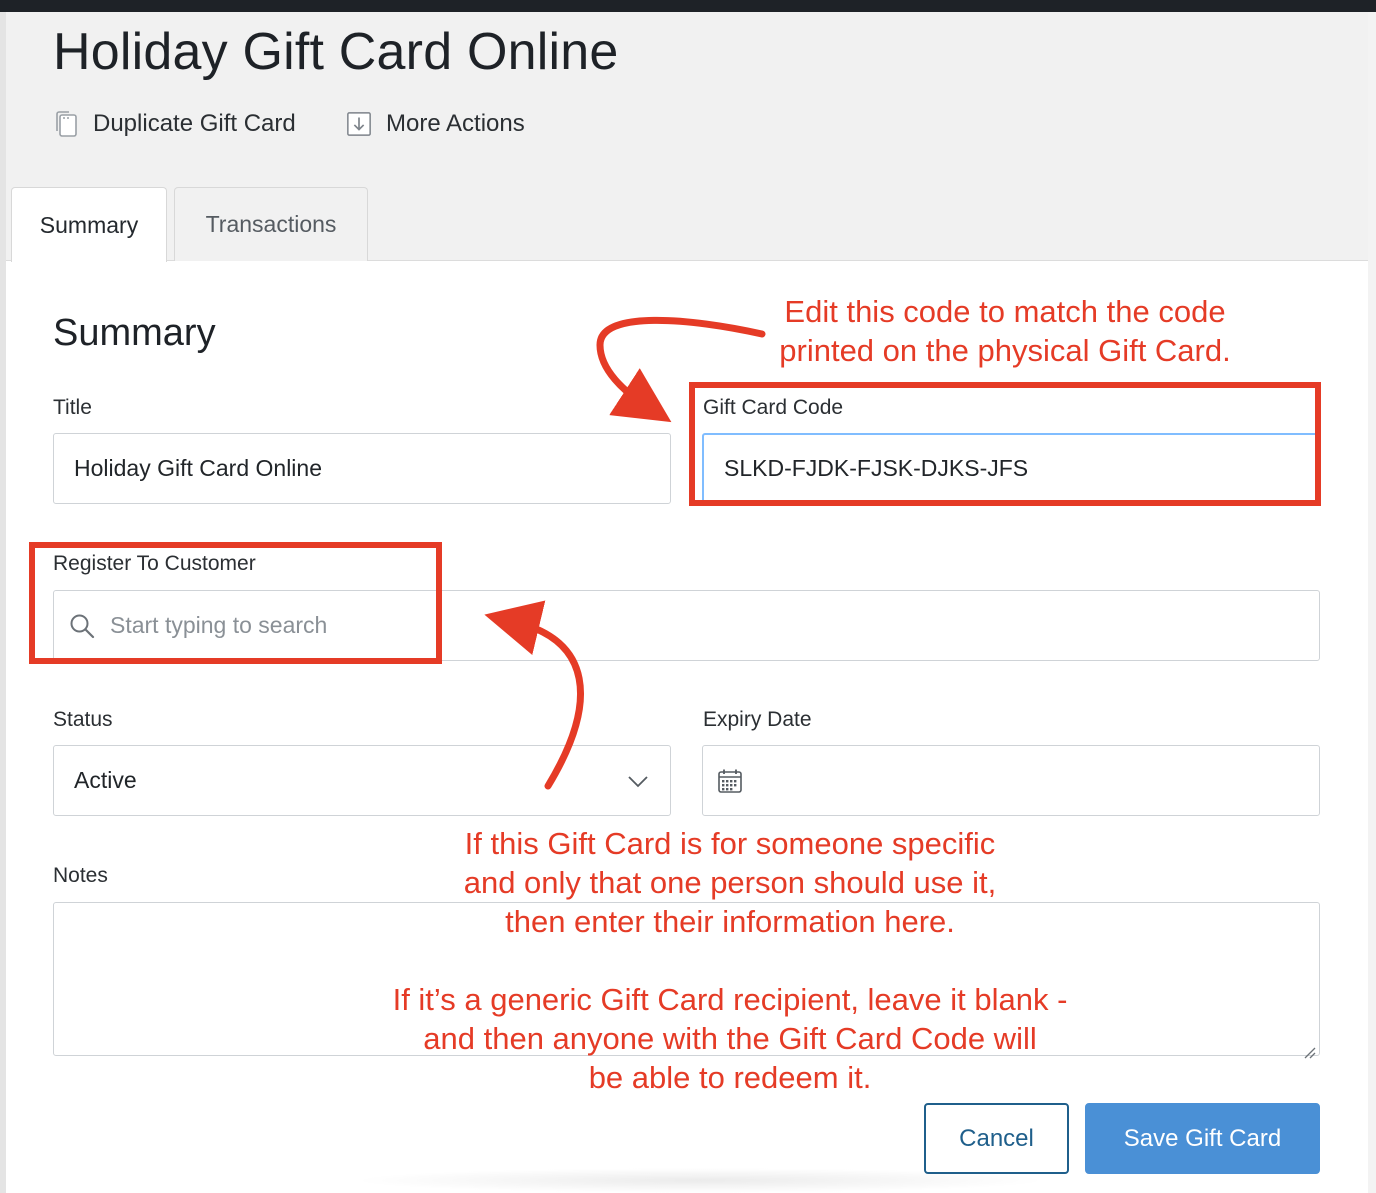 Image resolution: width=1376 pixels, height=1193 pixels. I want to click on customer-search-wrapper, so click(686, 625).